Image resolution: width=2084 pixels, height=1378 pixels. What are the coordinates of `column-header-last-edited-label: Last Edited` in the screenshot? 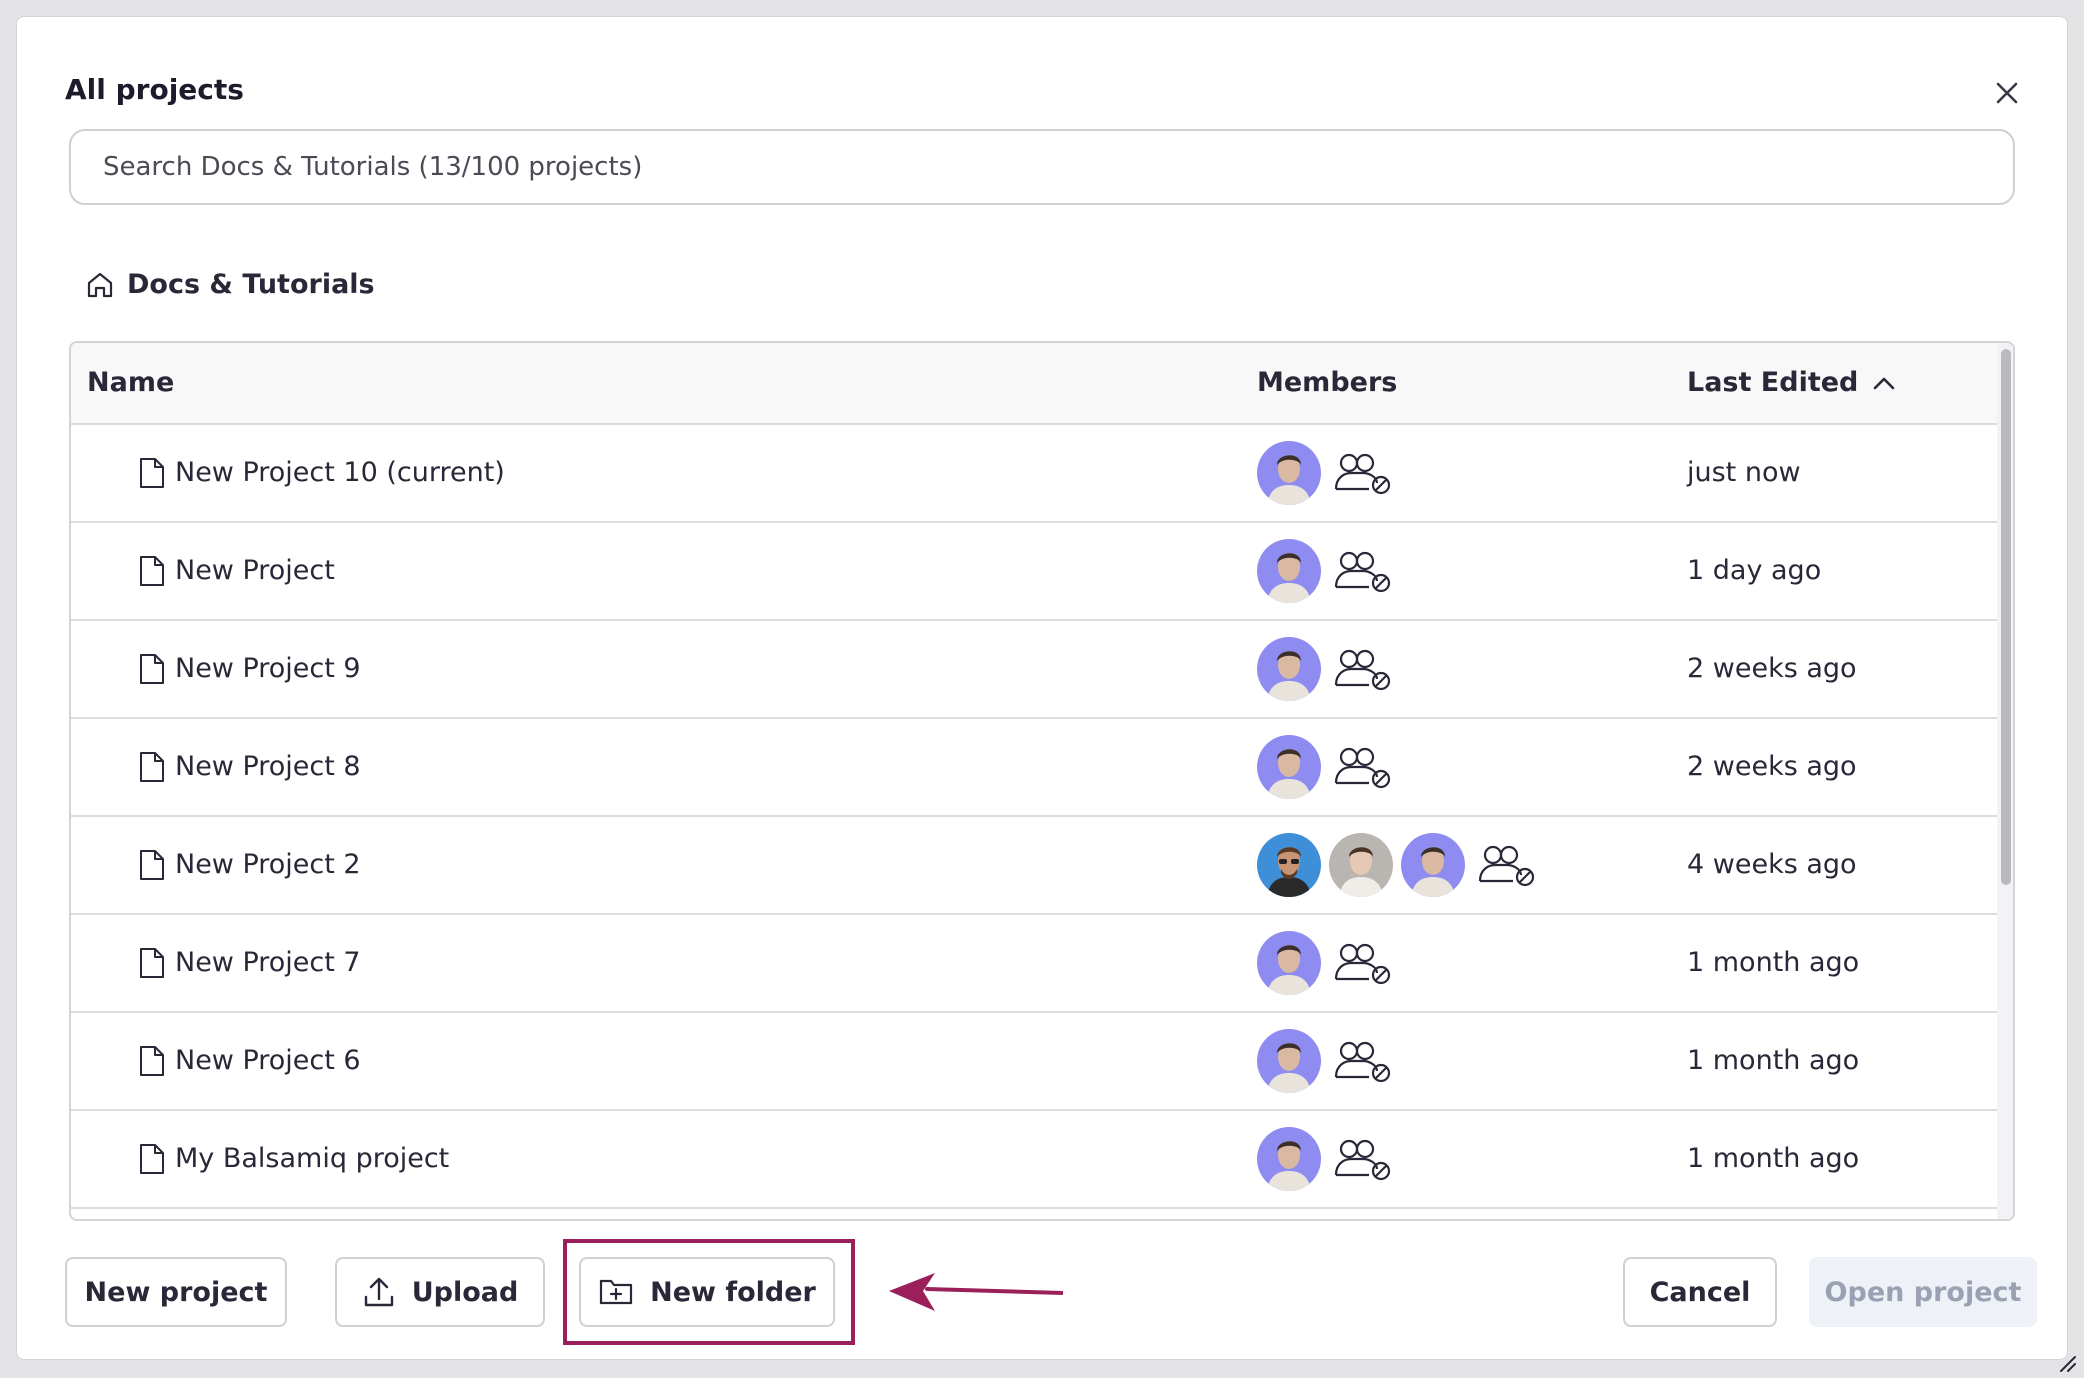 It's located at (1773, 382).